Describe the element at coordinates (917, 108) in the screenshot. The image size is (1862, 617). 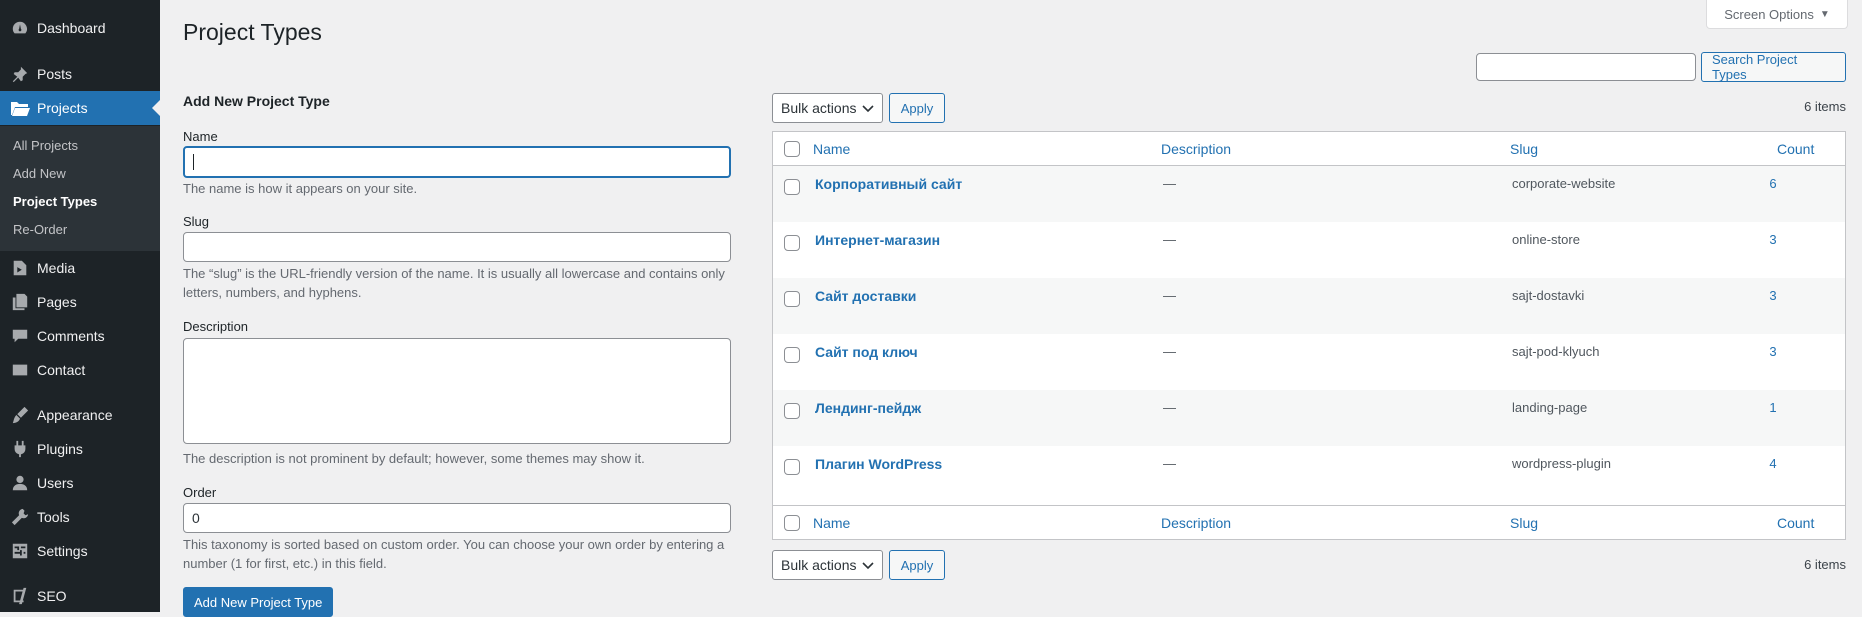
I see `apply-button-top: Apply` at that location.